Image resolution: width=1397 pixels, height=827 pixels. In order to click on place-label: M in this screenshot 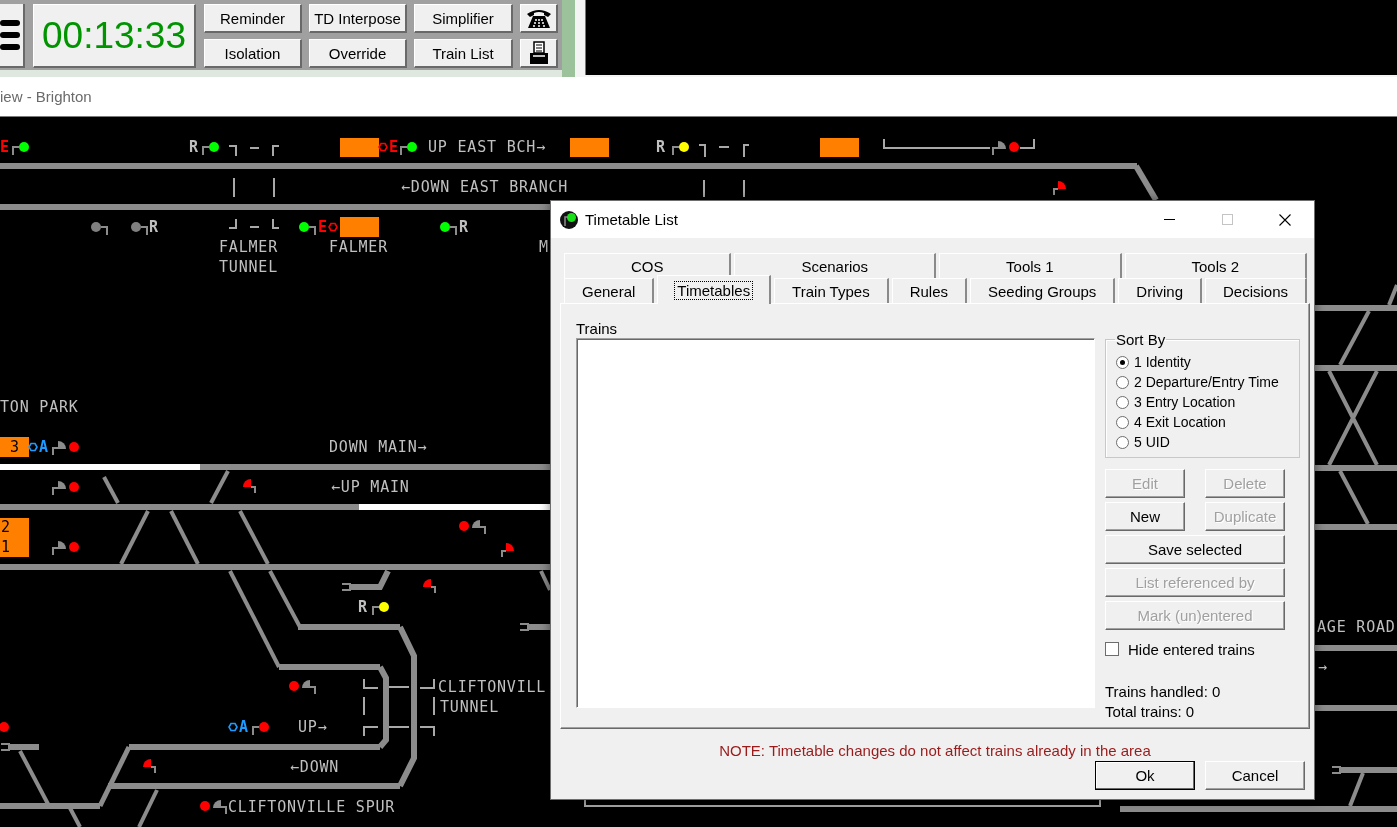, I will do `click(544, 247)`.